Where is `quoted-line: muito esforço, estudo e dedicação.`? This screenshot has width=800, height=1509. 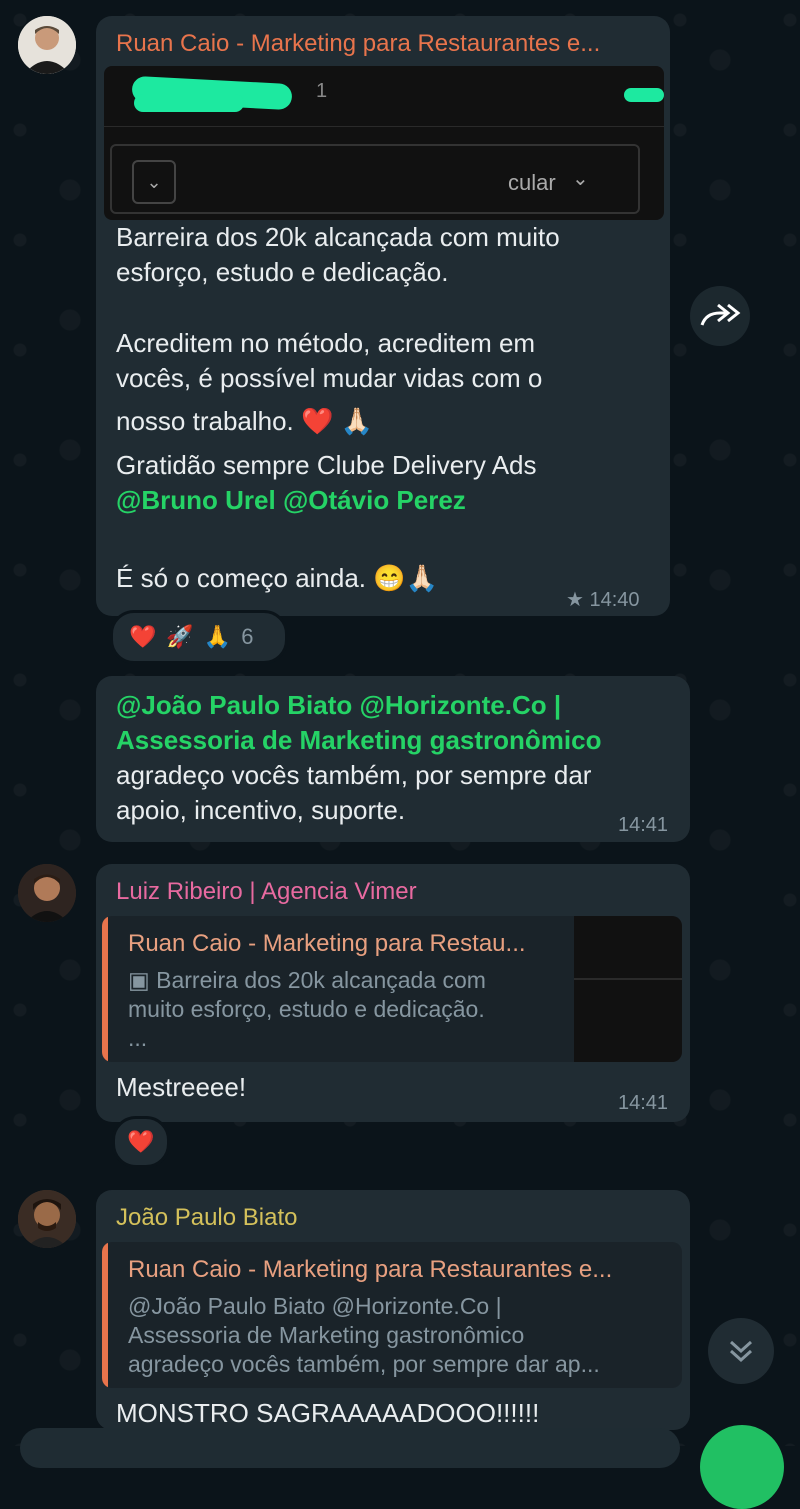 quoted-line: muito esforço, estudo e dedicação. is located at coordinates (306, 1009).